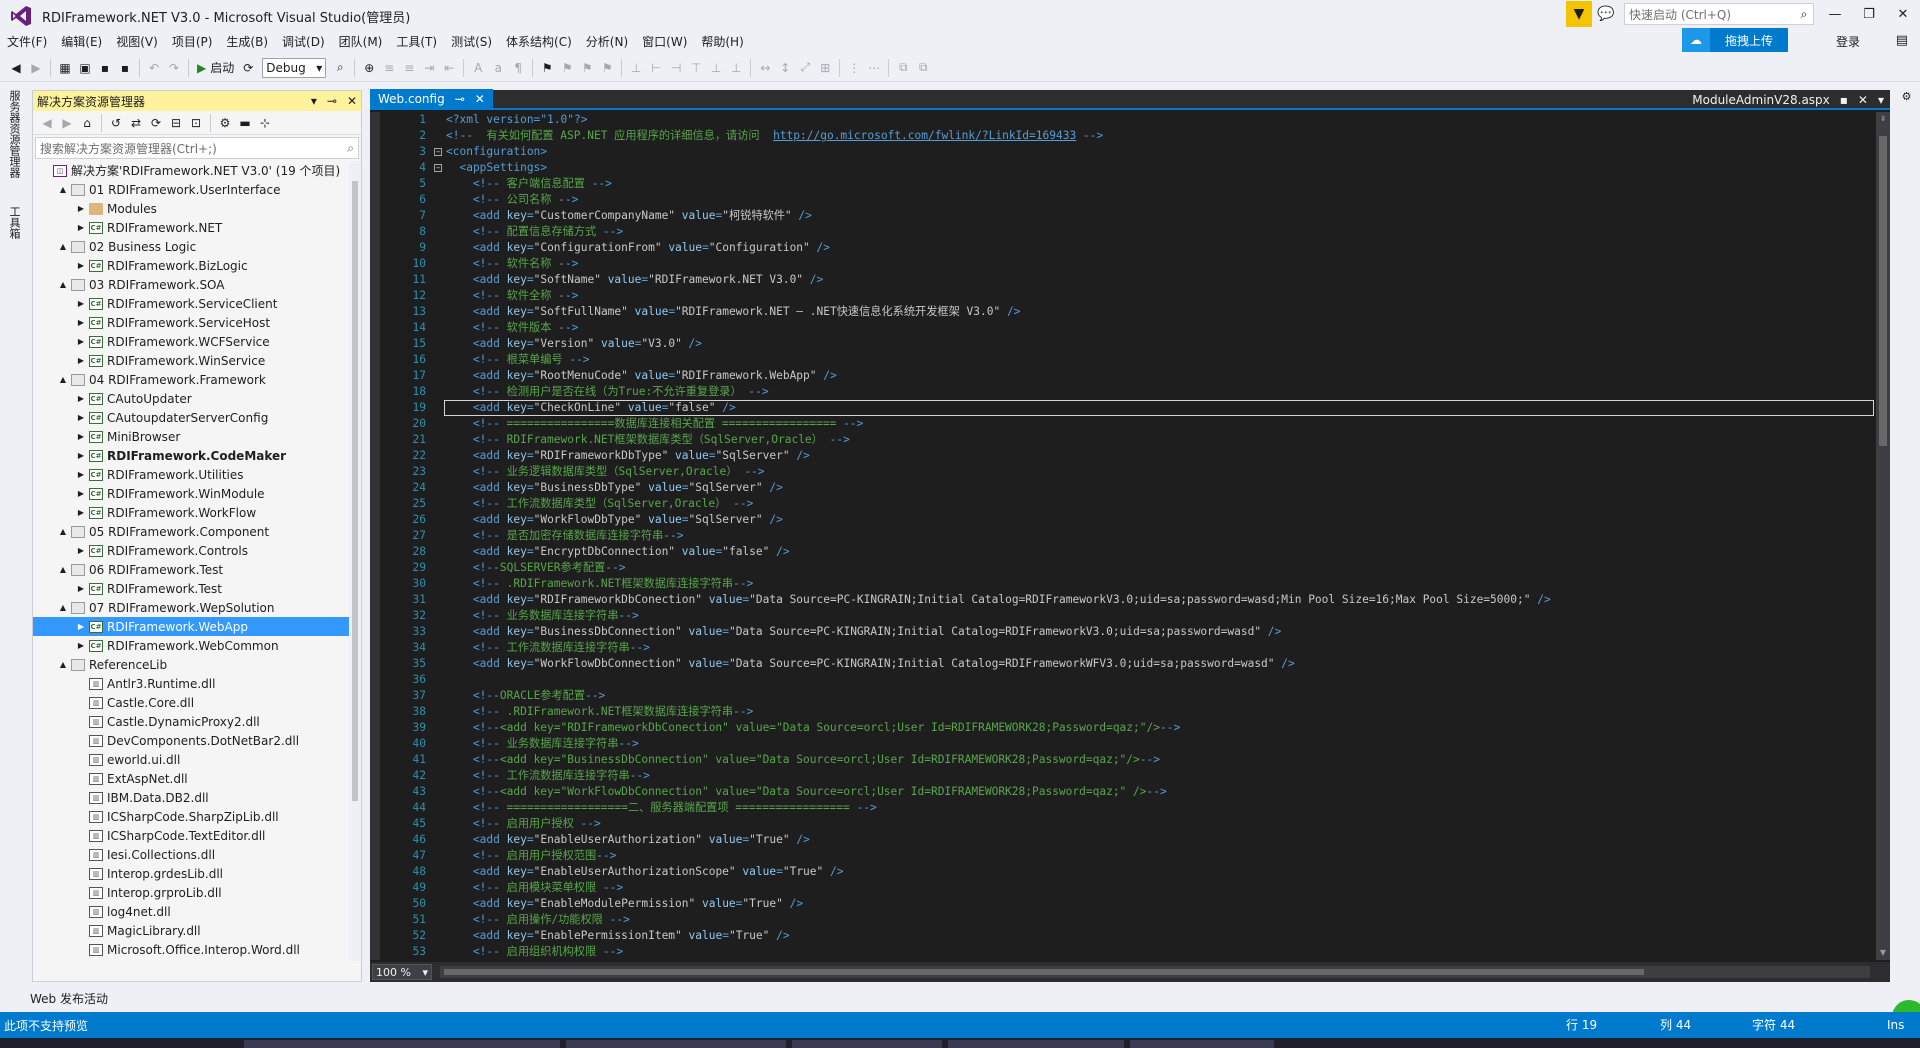 This screenshot has height=1048, width=1920. Describe the element at coordinates (225, 123) in the screenshot. I see `properties-icon: ⚙` at that location.